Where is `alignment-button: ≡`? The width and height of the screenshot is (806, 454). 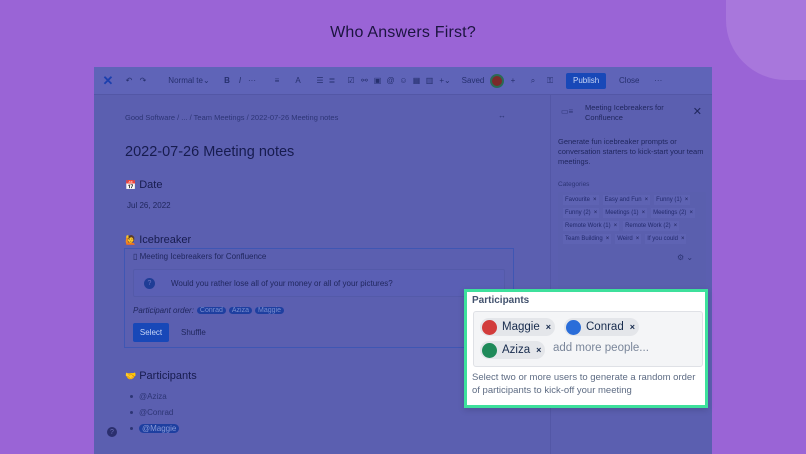
alignment-button: ≡ is located at coordinates (277, 81).